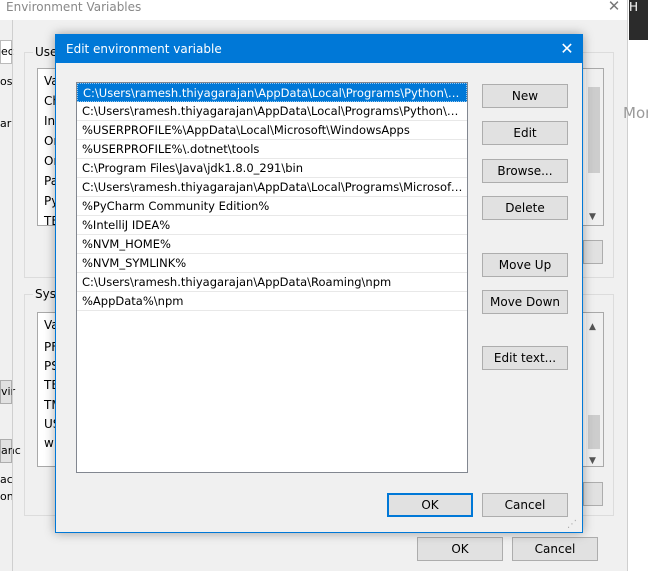  Describe the element at coordinates (525, 505) in the screenshot. I see `cancel-button: Cancel` at that location.